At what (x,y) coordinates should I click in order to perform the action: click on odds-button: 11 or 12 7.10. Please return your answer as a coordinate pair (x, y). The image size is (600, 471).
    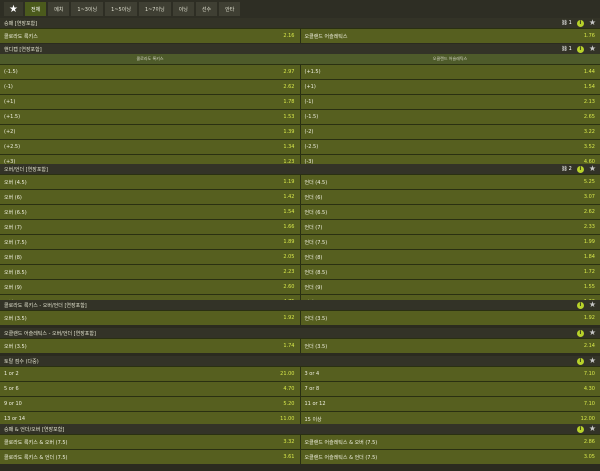
    Looking at the image, I should click on (449, 404).